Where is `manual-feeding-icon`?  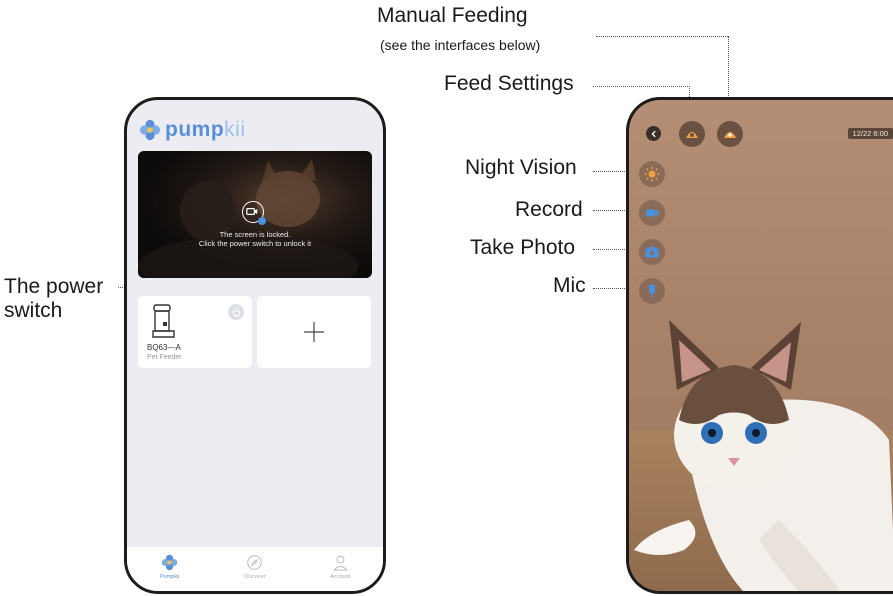 manual-feeding-icon is located at coordinates (730, 135).